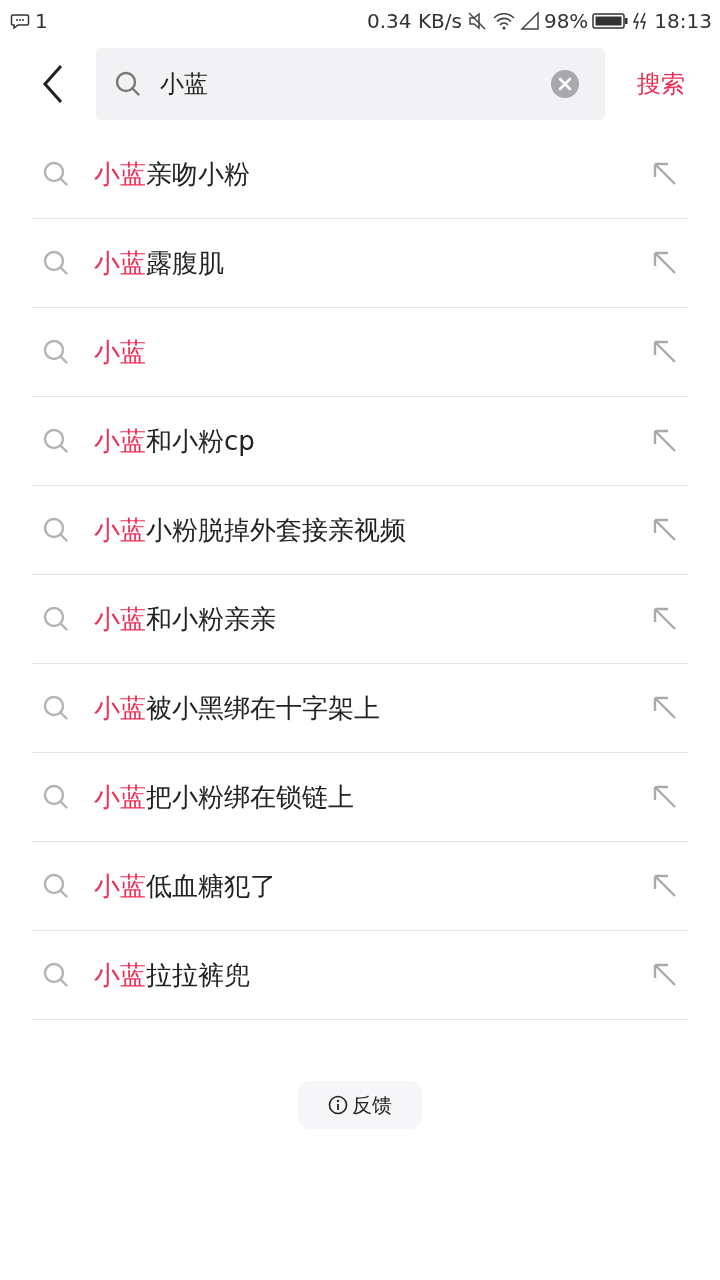  Describe the element at coordinates (20, 21) in the screenshot. I see `message-icon` at that location.